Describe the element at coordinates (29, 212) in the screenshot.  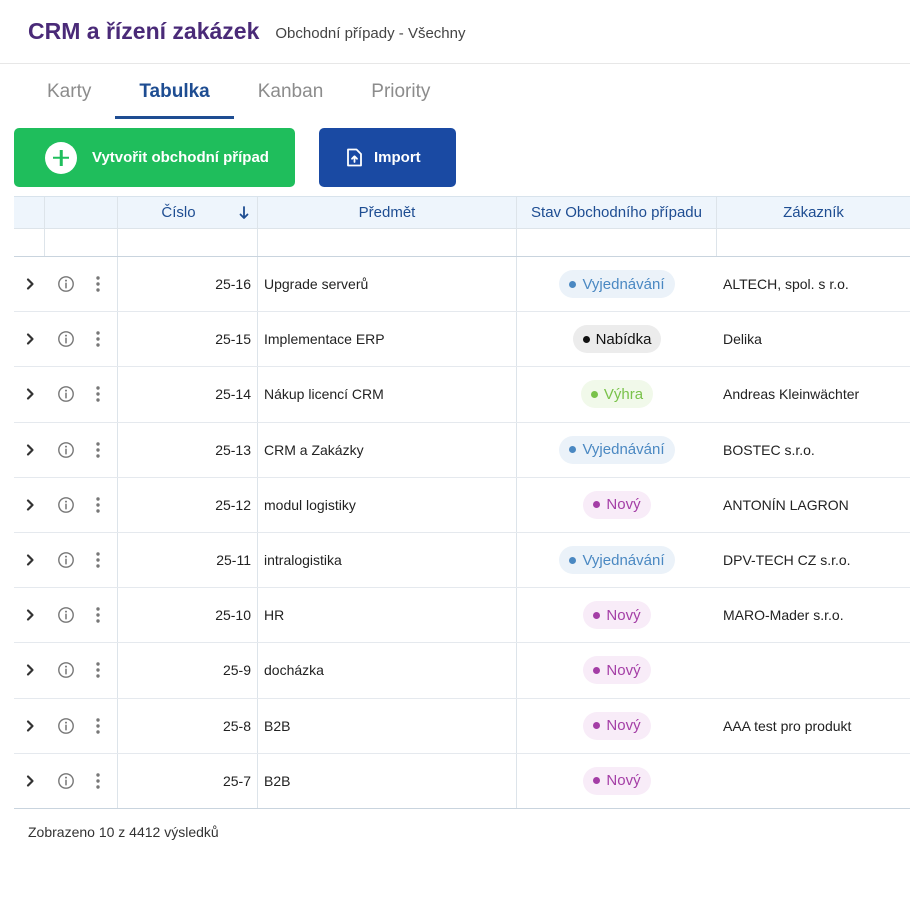
I see `header-expand-cell` at that location.